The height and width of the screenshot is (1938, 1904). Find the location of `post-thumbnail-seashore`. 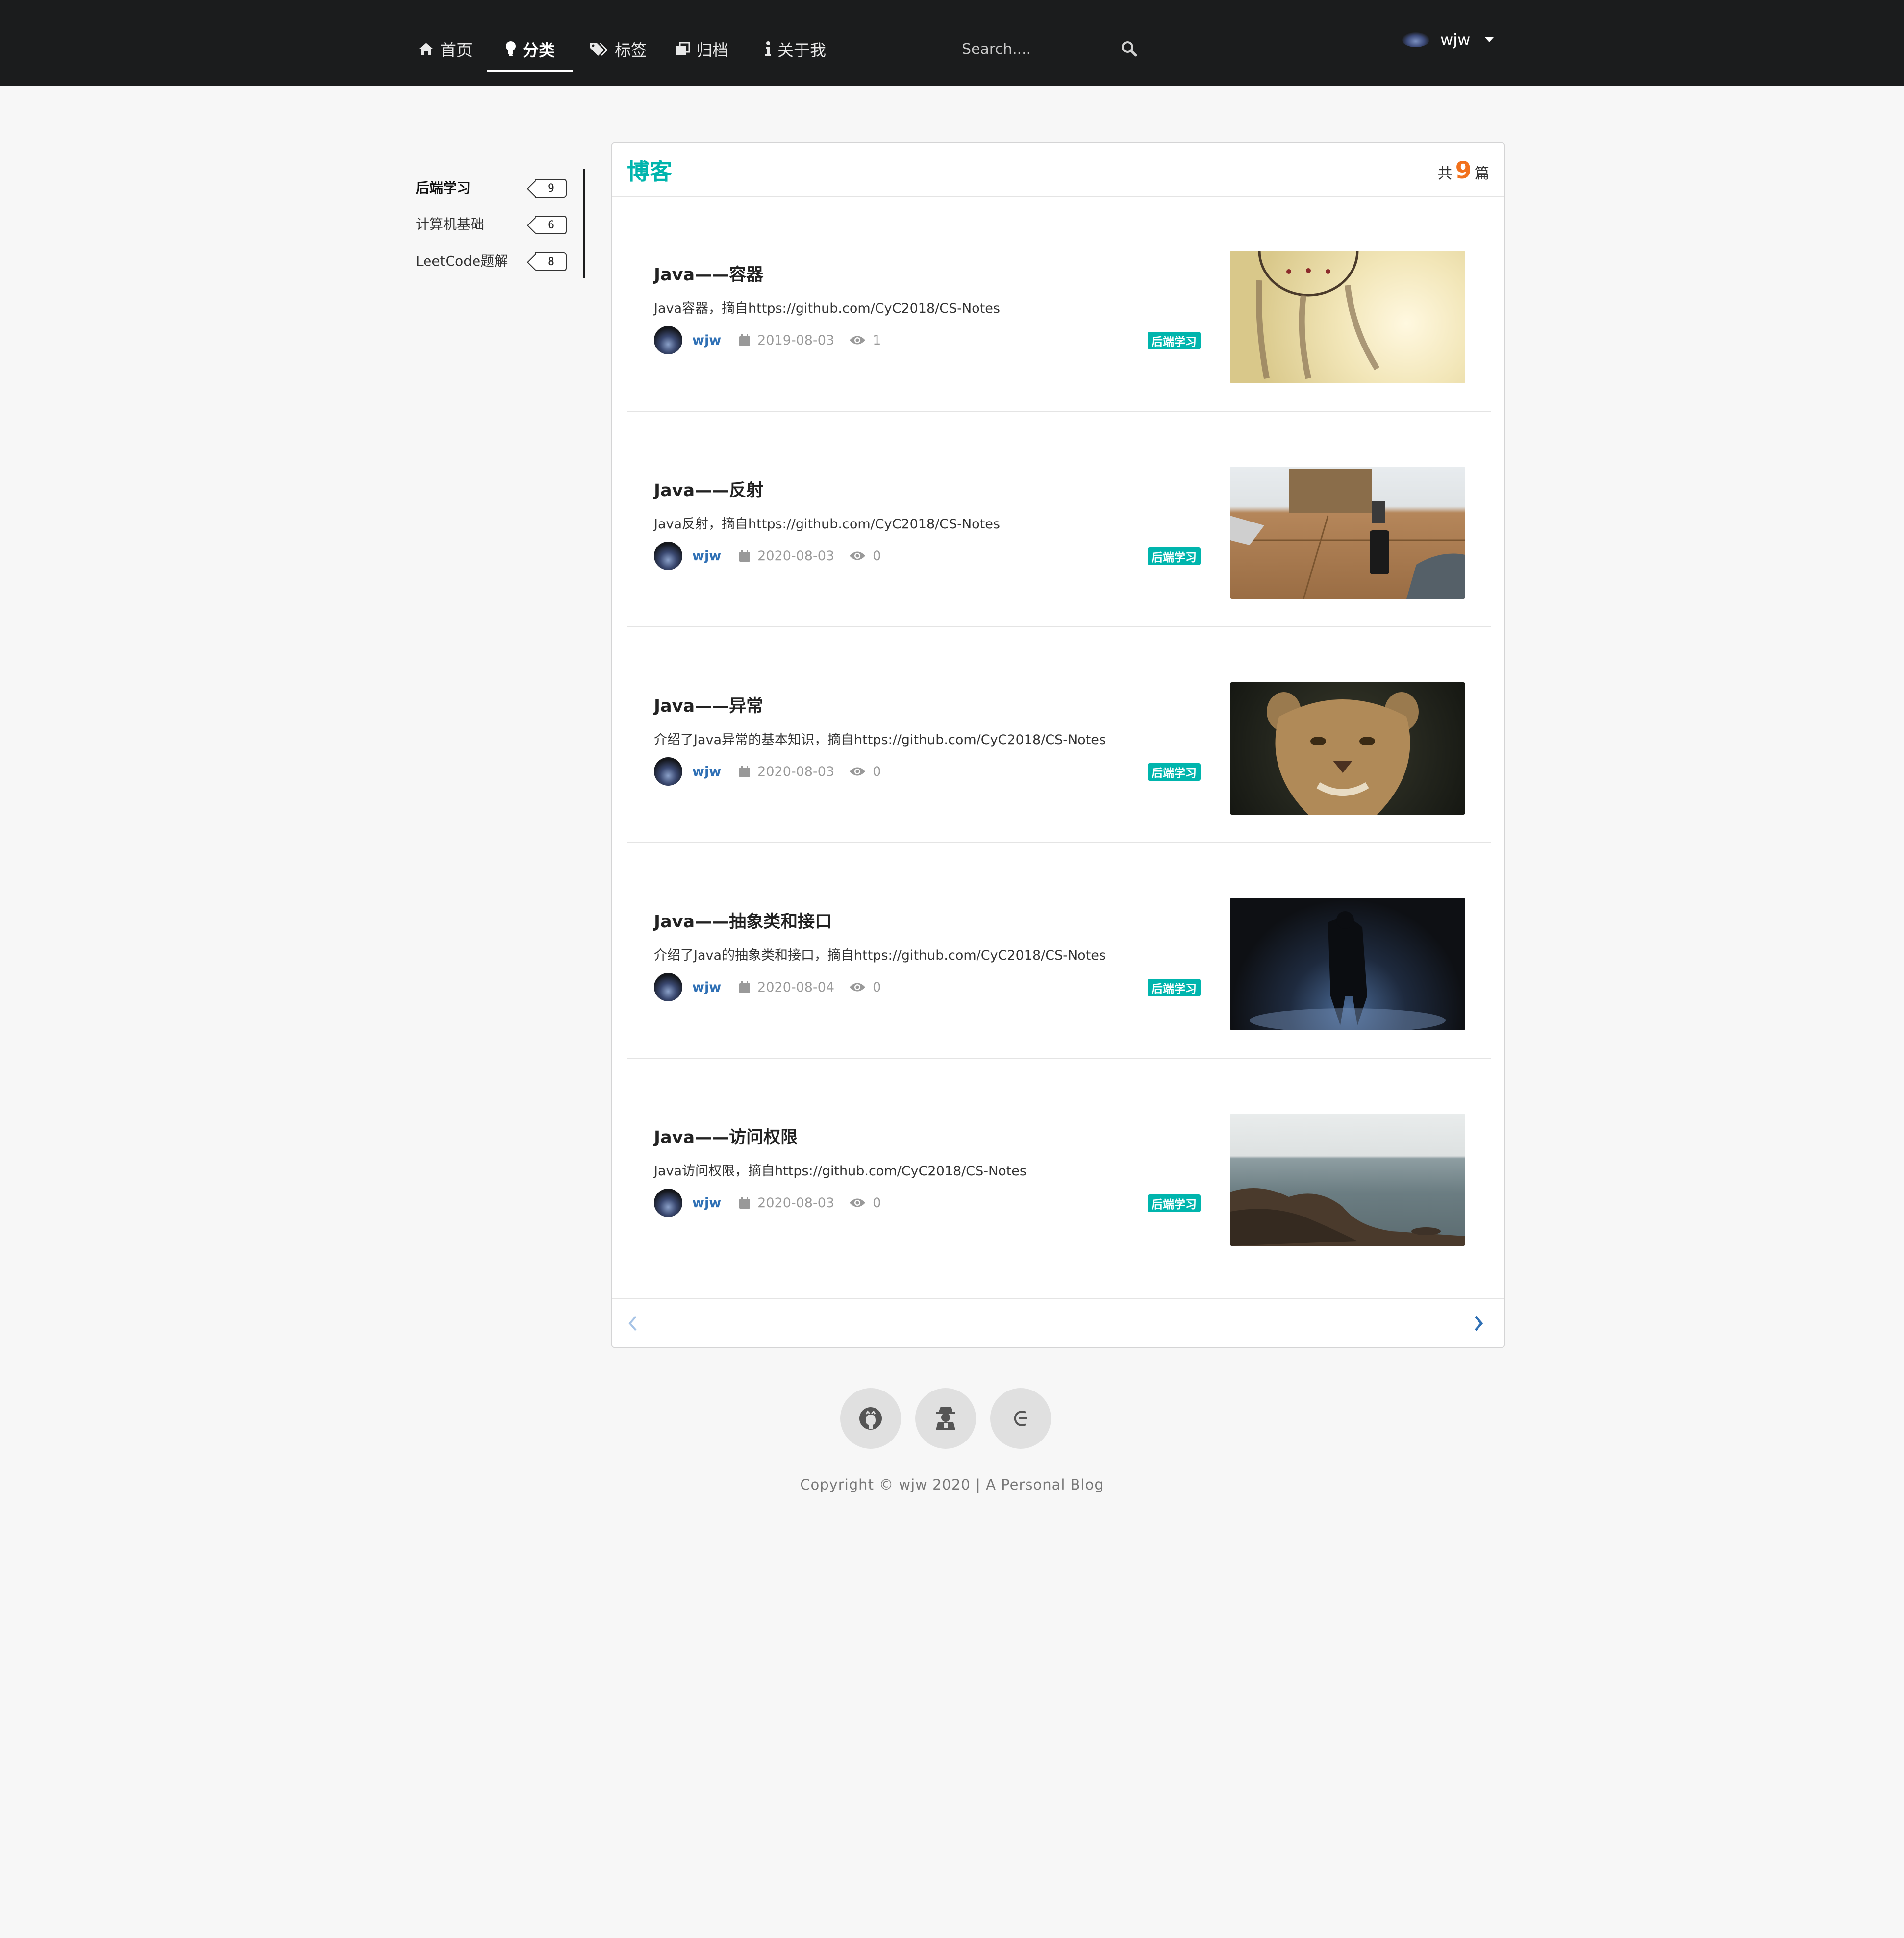

post-thumbnail-seashore is located at coordinates (1347, 1180).